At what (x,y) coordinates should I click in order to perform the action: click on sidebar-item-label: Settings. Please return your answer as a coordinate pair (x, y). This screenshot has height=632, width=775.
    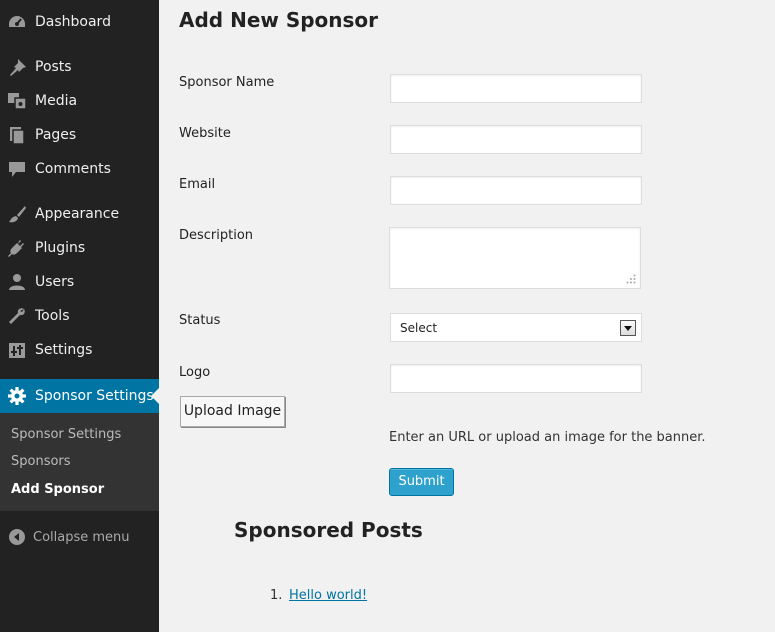
    Looking at the image, I should click on (64, 350).